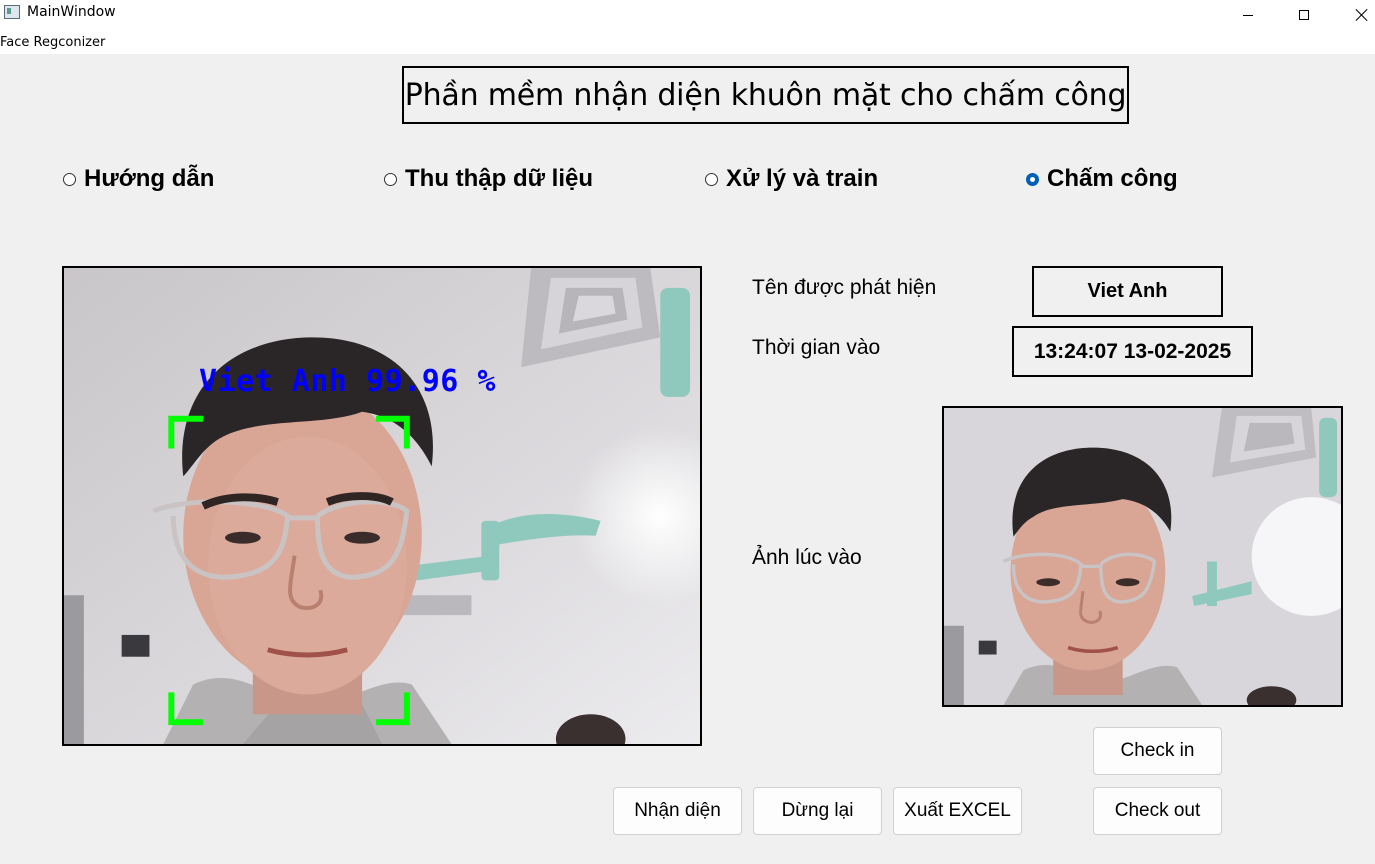 This screenshot has width=1375, height=864. Describe the element at coordinates (1127, 291) in the screenshot. I see `detected-name-value: Viet Anh` at that location.